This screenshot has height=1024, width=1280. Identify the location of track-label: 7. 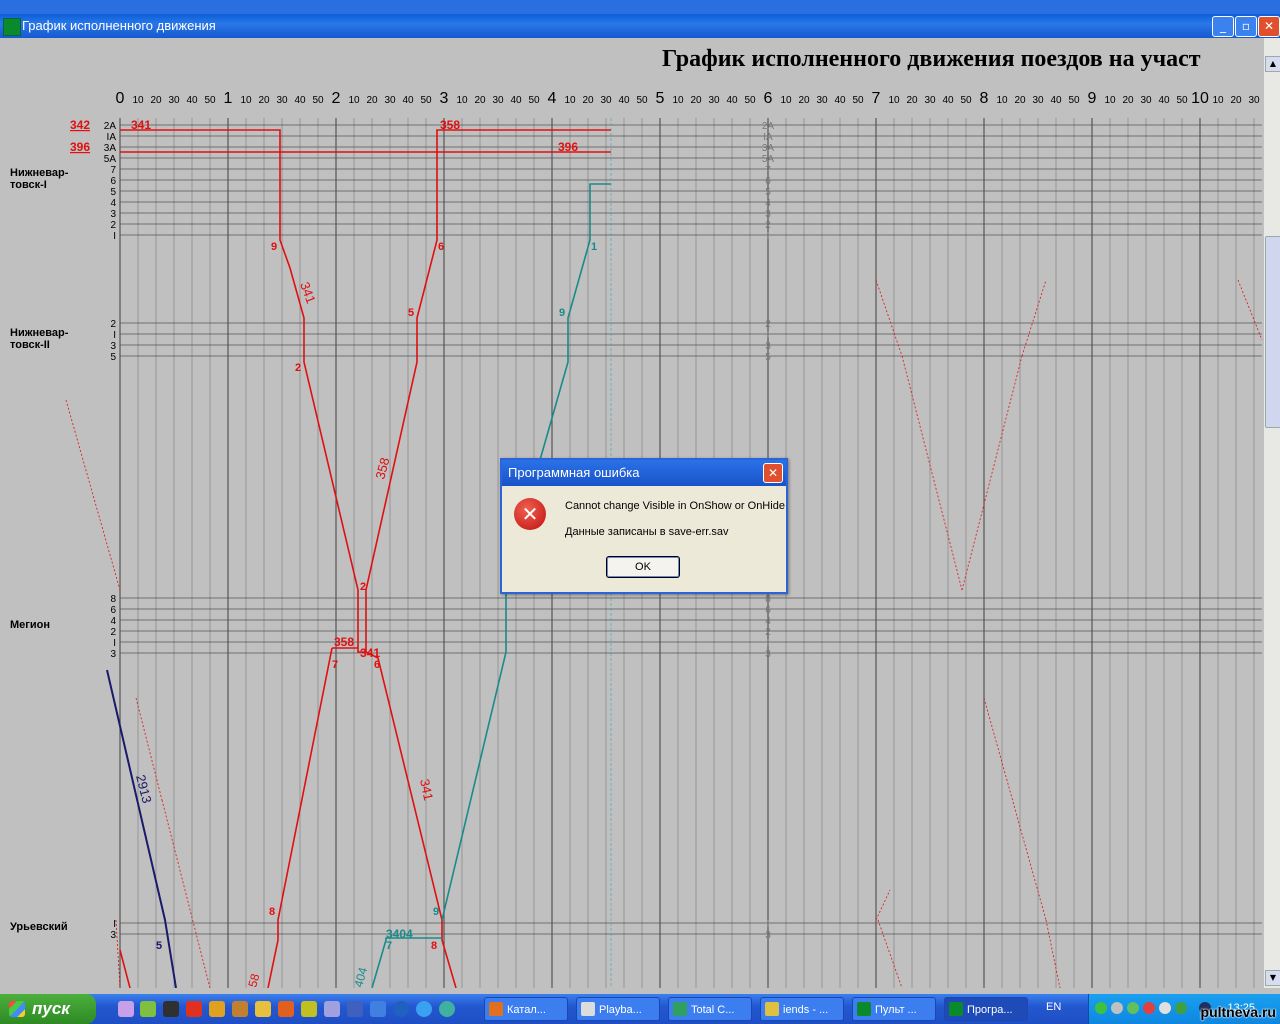
(113, 170).